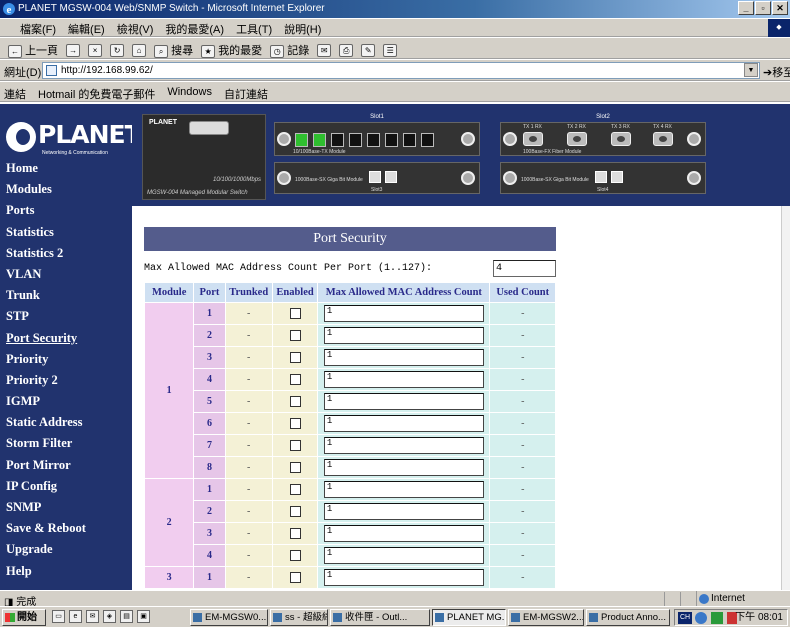  I want to click on nav-item-storm-filter: Storm Filter, so click(69, 443).